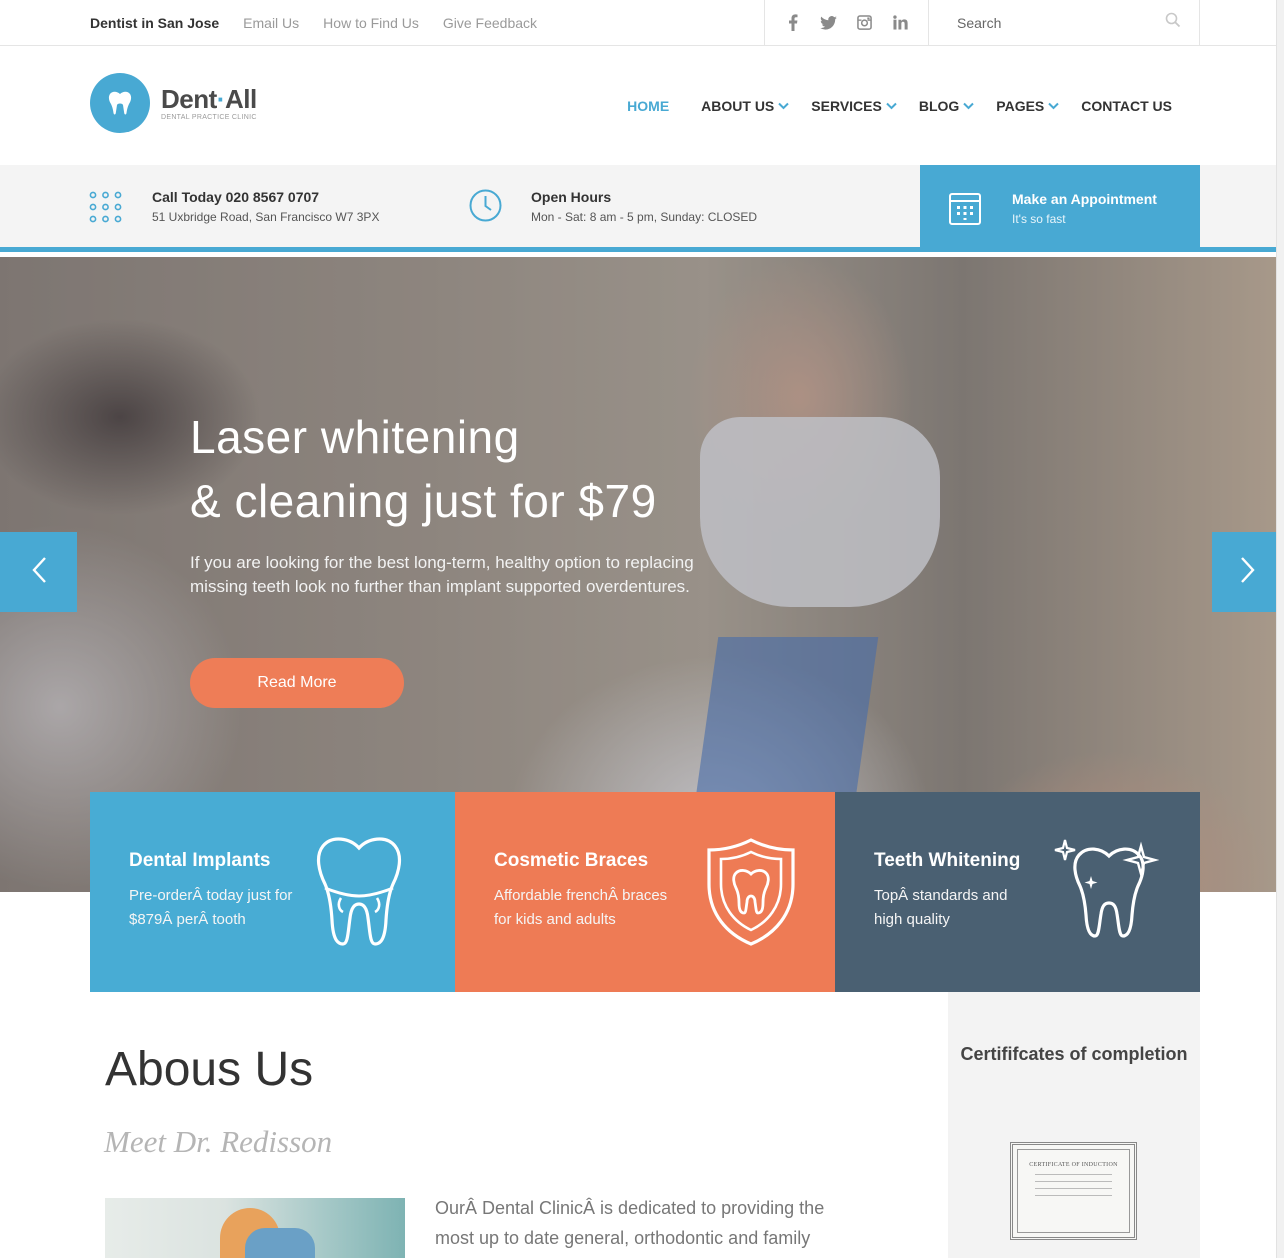 Image resolution: width=1284 pixels, height=1258 pixels. What do you see at coordinates (236, 197) in the screenshot?
I see `call-title: Call Today 020 8567 0707` at bounding box center [236, 197].